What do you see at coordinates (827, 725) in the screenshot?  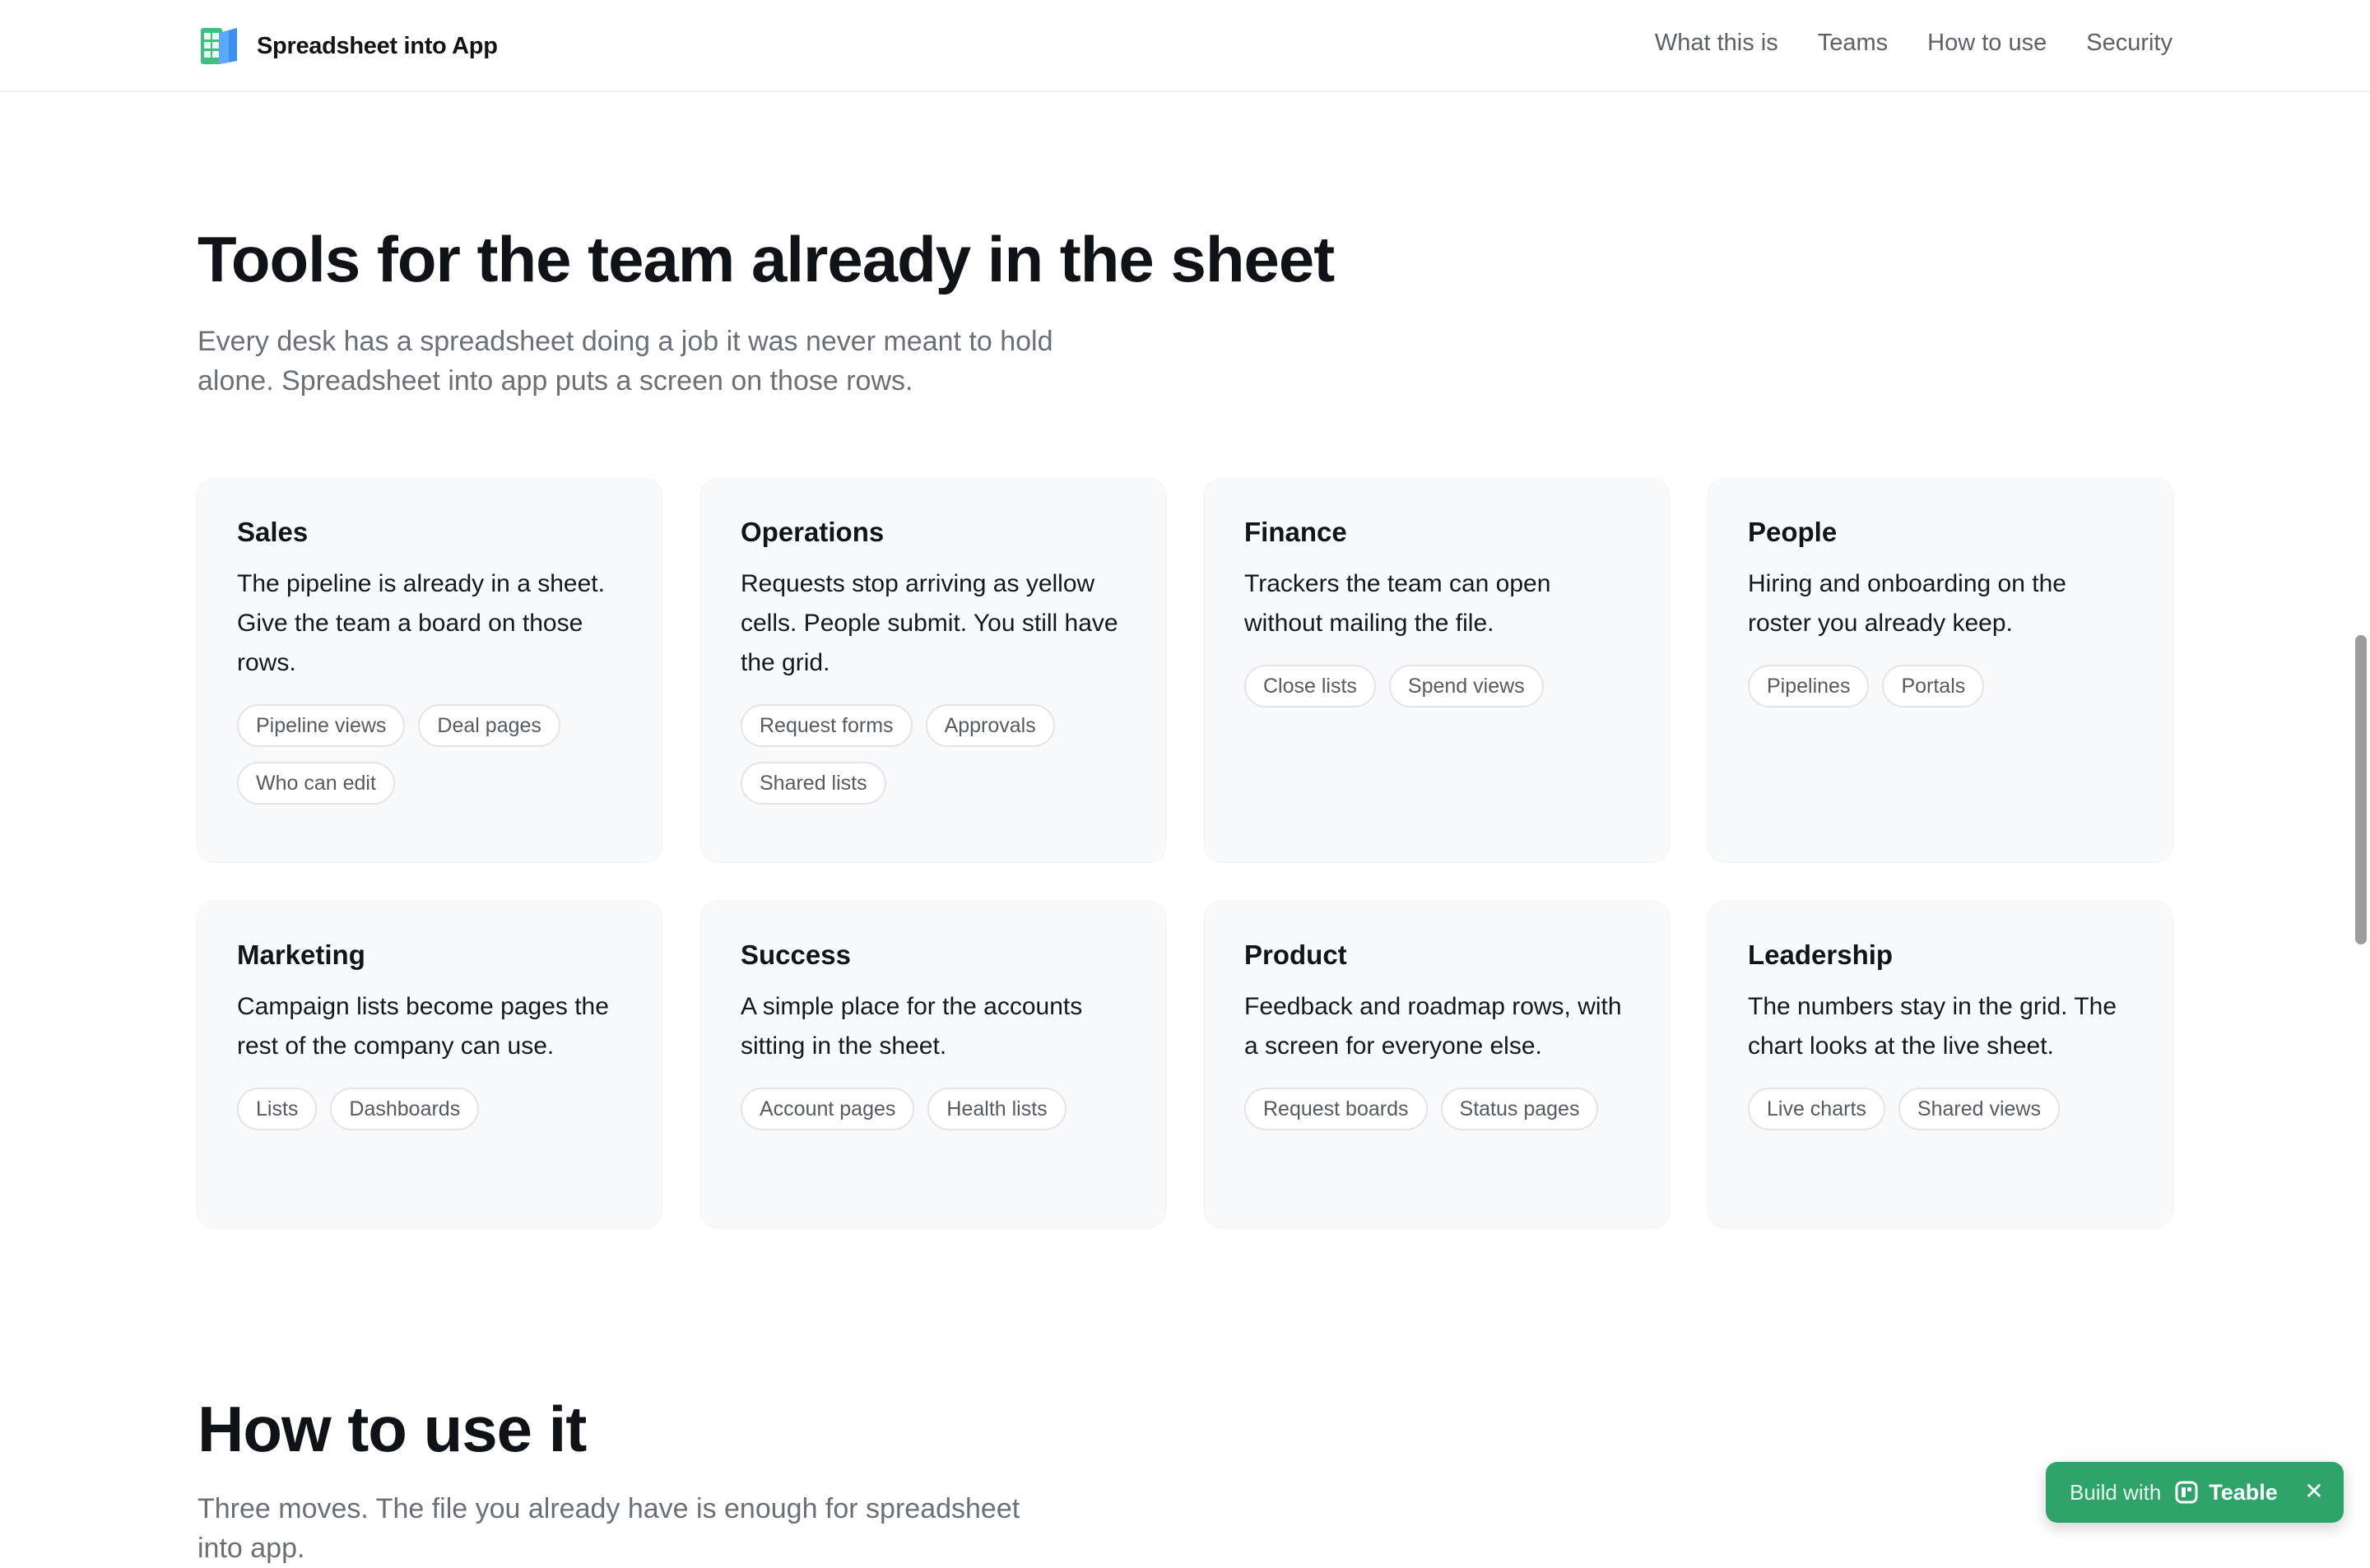 I see `tag: Request forms` at bounding box center [827, 725].